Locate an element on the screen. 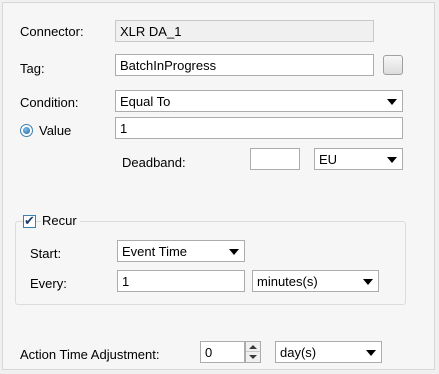 This screenshot has height=374, width=439. radio-selected-dot is located at coordinates (26, 130).